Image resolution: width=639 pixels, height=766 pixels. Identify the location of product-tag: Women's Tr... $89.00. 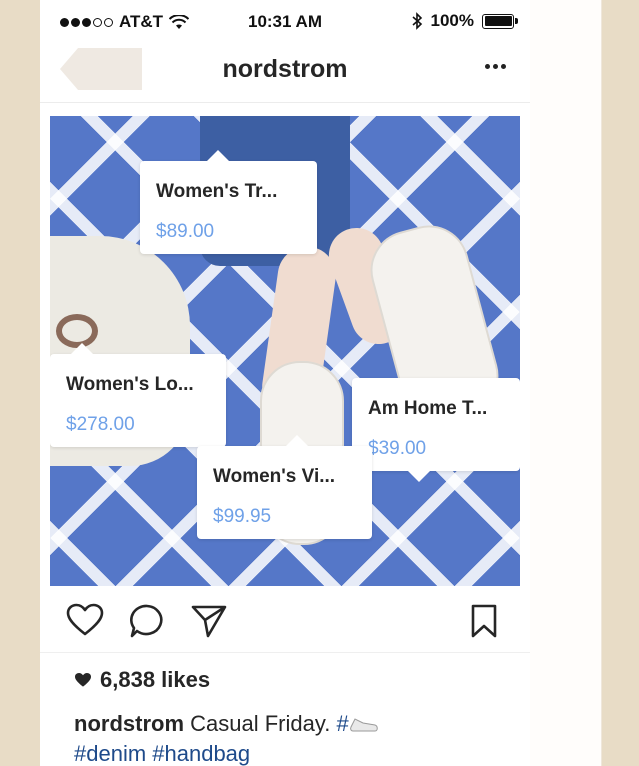
(228, 202).